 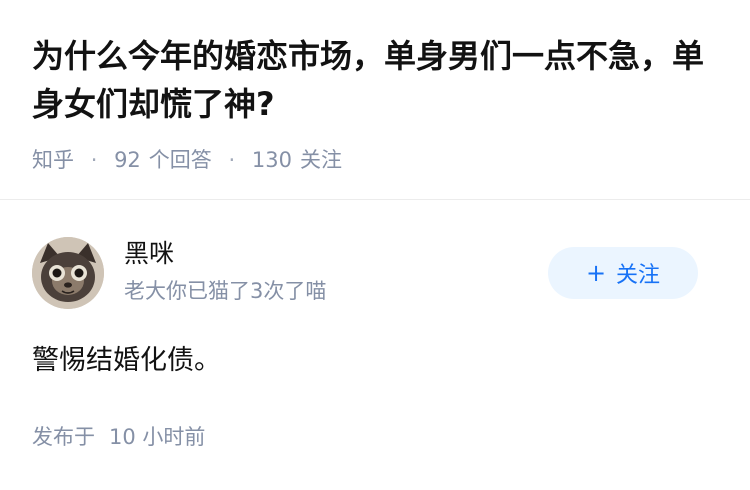 I want to click on answers-label: 个回答, so click(x=180, y=160).